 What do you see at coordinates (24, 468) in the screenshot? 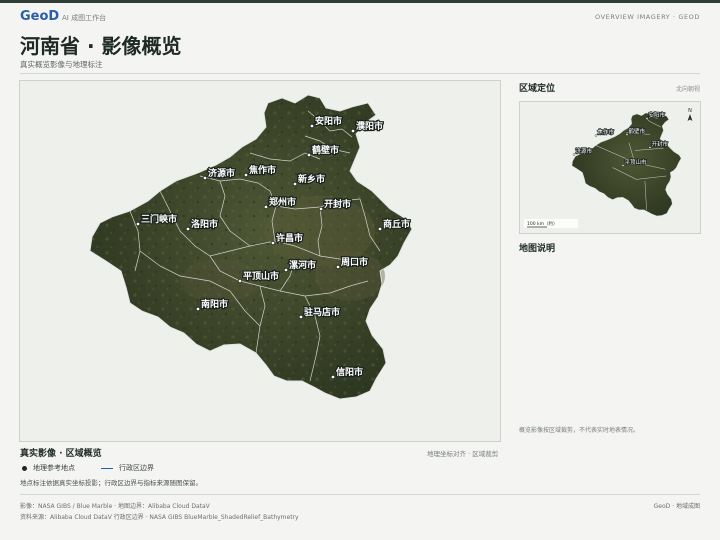
I see `point-marker-icon` at bounding box center [24, 468].